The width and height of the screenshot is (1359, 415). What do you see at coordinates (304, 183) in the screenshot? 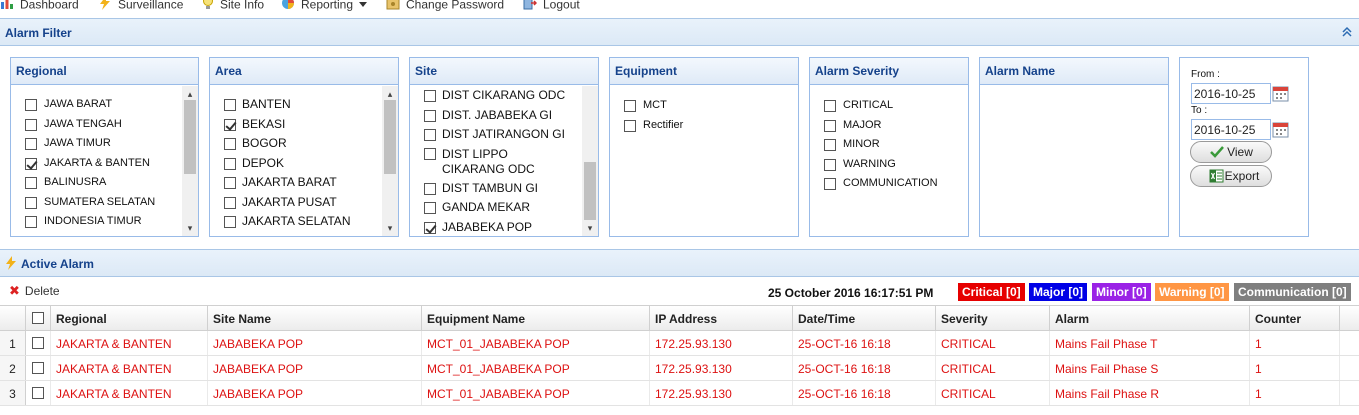
I see `area-option: JAKARTA BARAT` at bounding box center [304, 183].